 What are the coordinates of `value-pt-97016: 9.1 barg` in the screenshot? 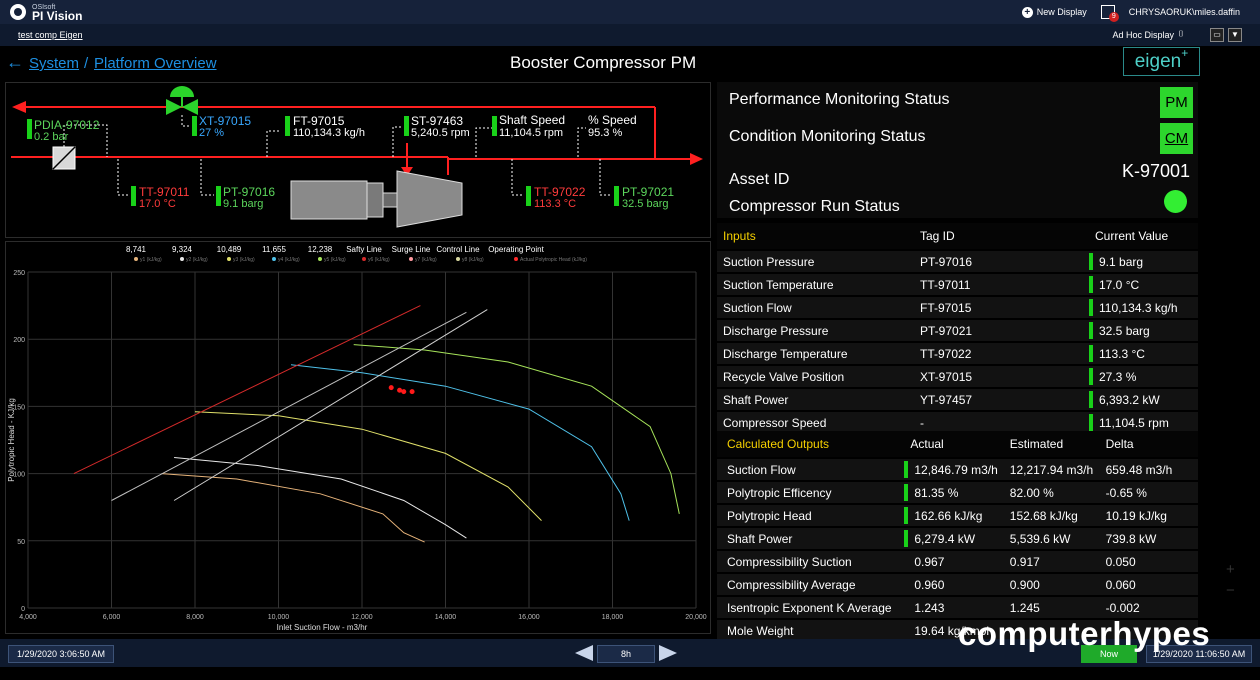 It's located at (243, 204).